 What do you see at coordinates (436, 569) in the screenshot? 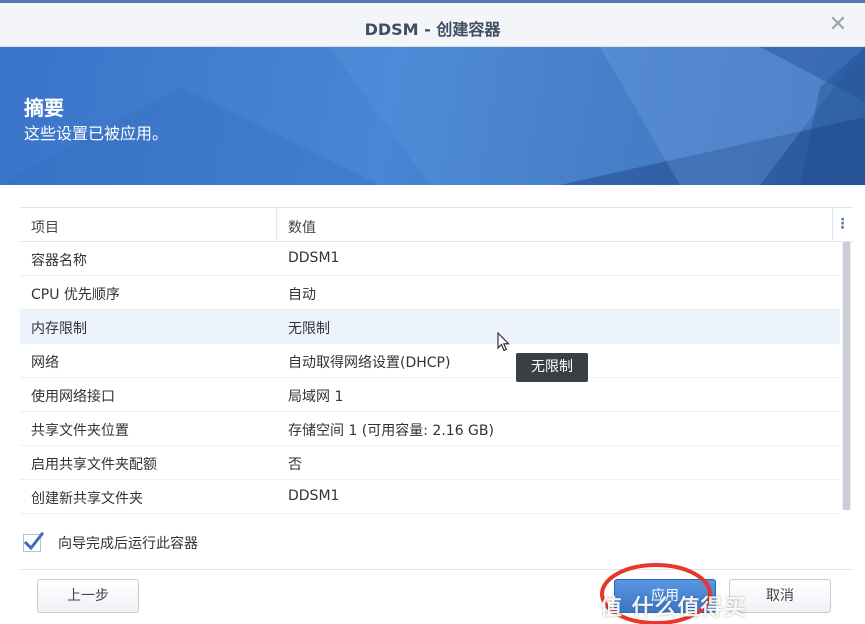
I see `footer-divider` at bounding box center [436, 569].